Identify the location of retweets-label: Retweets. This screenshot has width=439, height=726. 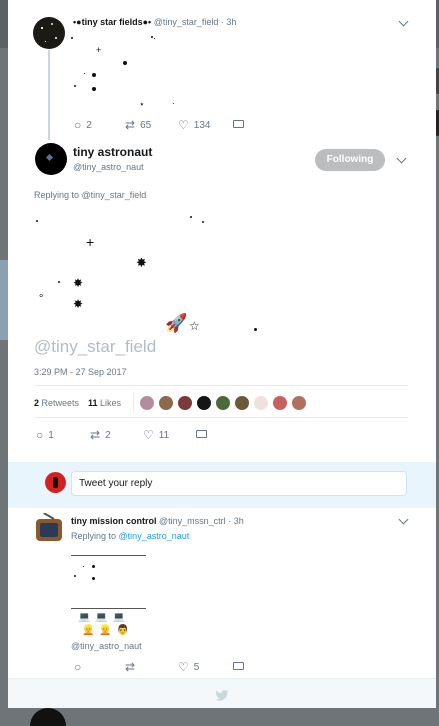
(60, 403).